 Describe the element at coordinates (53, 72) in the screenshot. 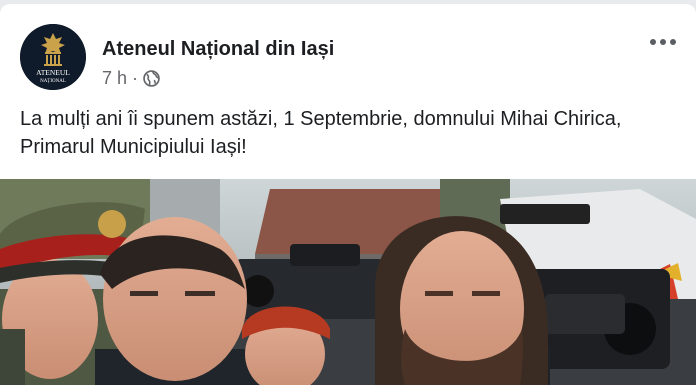

I see `avatar-label-line1: ATENEUL` at that location.